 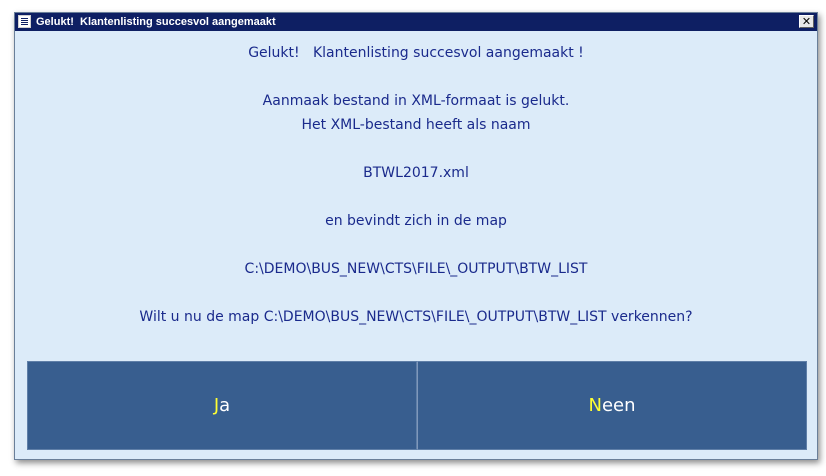 What do you see at coordinates (24, 21) in the screenshot?
I see `window-menu-icon` at bounding box center [24, 21].